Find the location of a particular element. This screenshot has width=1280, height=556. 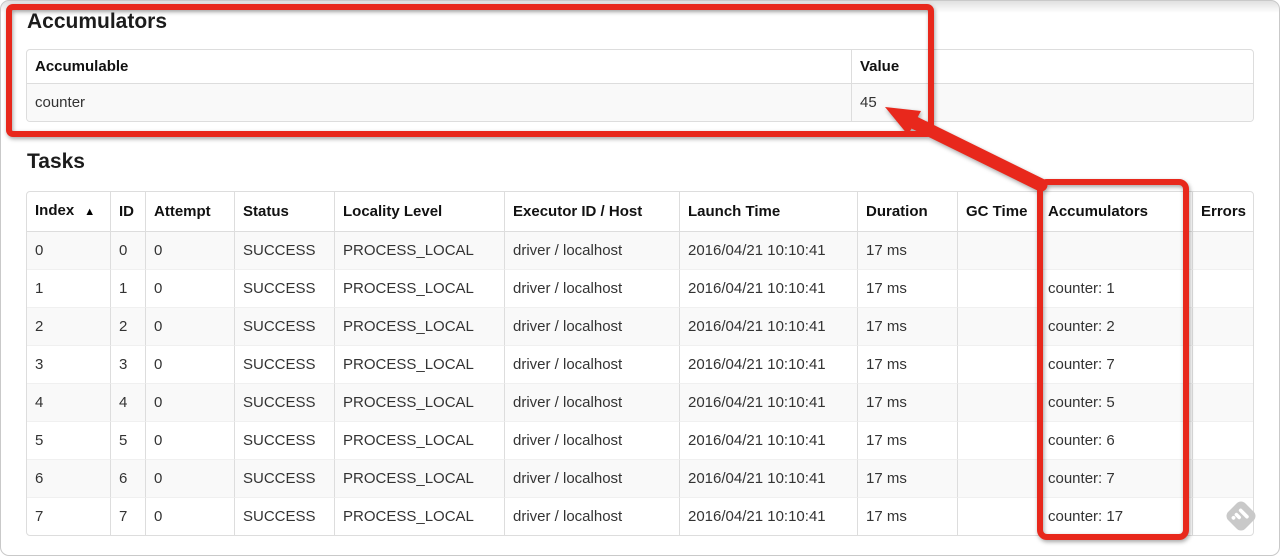

table-cell: counter: 6 is located at coordinates (1115, 441).